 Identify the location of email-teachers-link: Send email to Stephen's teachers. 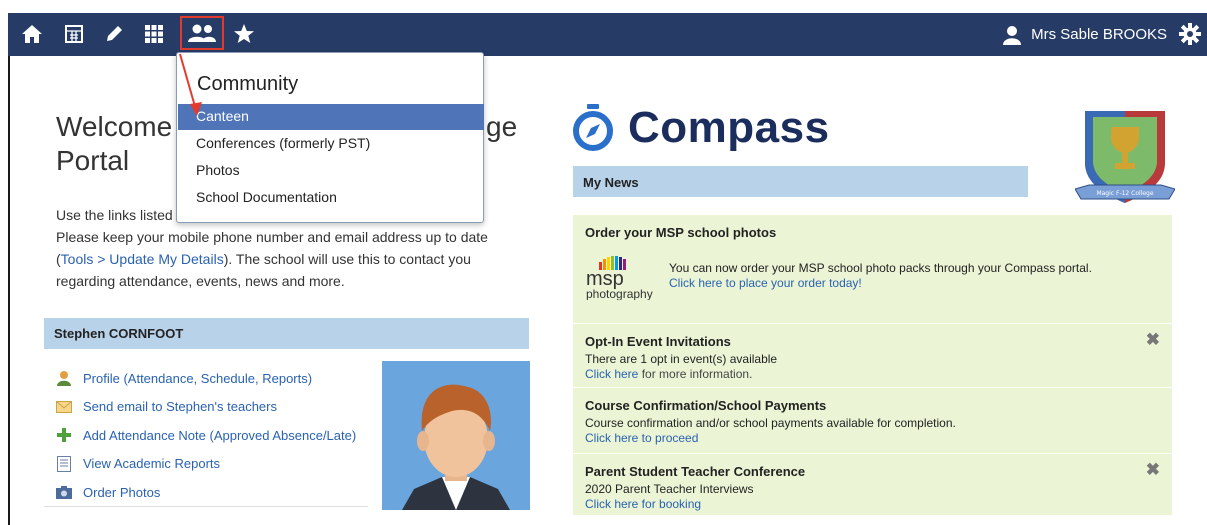
(206, 407).